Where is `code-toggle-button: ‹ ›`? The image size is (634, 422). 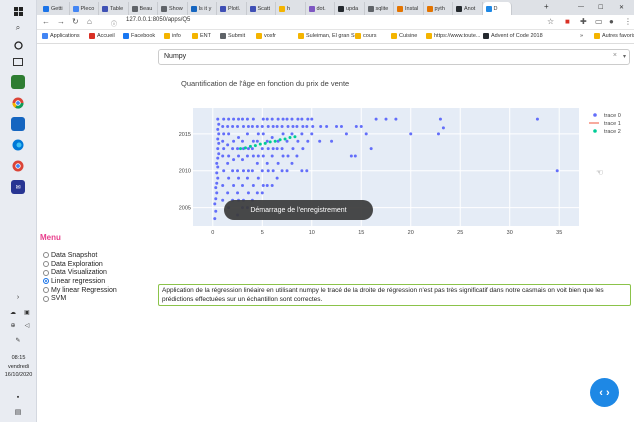 code-toggle-button: ‹ › is located at coordinates (604, 392).